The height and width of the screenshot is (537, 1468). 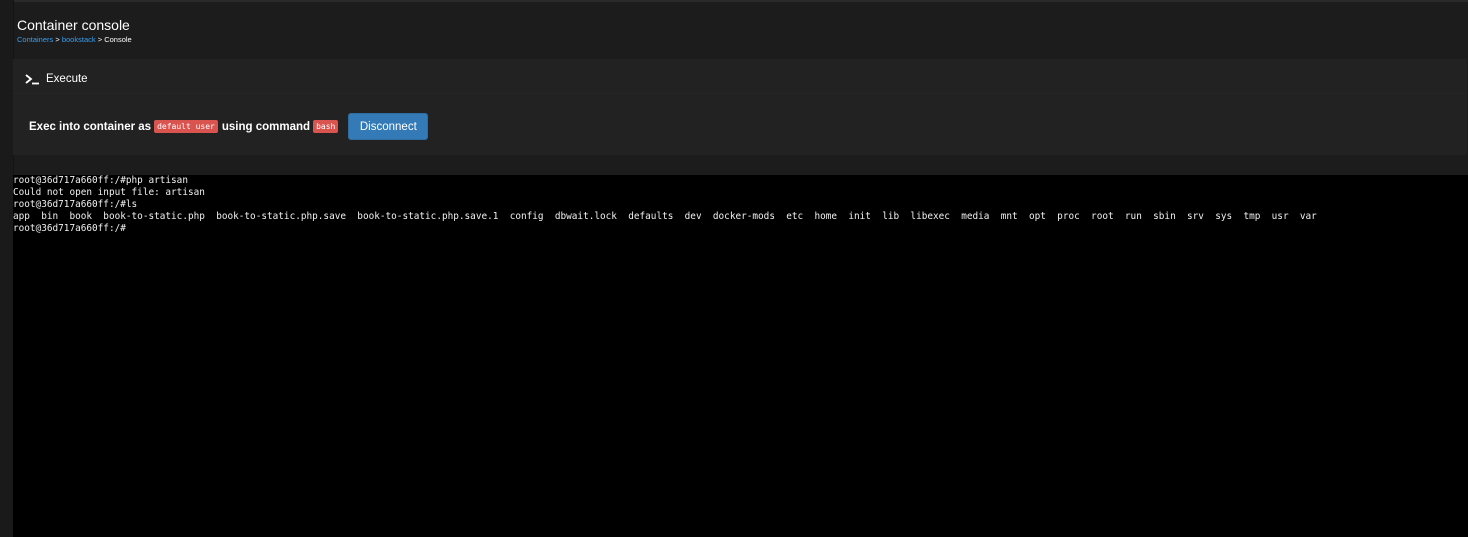 What do you see at coordinates (734, 1) in the screenshot?
I see `top-divider` at bounding box center [734, 1].